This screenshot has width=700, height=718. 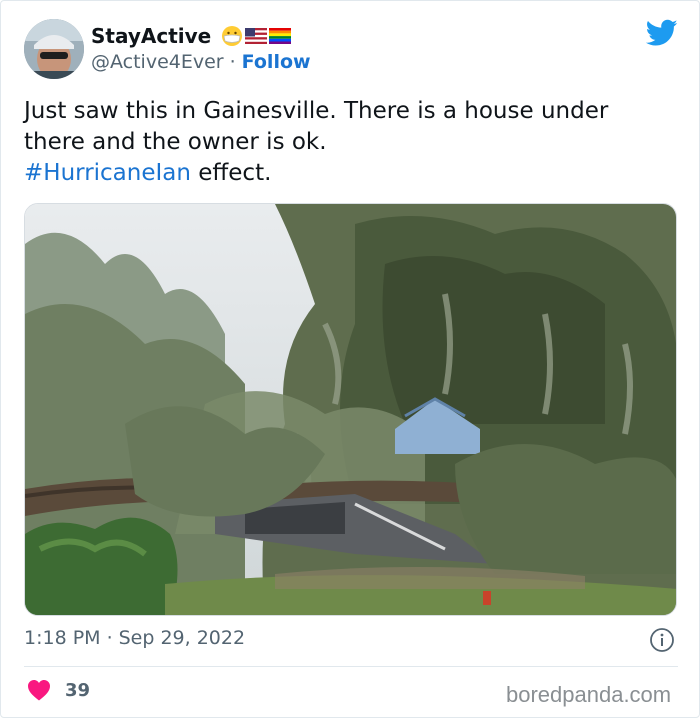 What do you see at coordinates (182, 638) in the screenshot?
I see `tweet-date: Sep 29, 2022` at bounding box center [182, 638].